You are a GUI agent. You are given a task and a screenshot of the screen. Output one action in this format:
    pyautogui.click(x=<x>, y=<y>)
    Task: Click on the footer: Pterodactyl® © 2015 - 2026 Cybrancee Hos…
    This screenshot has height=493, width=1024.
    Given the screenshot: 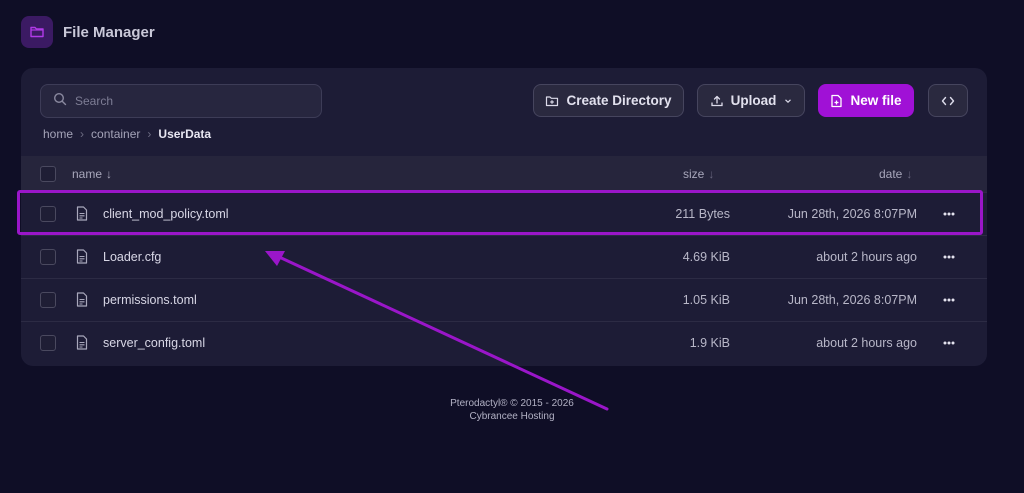 What is the action you would take?
    pyautogui.click(x=512, y=410)
    